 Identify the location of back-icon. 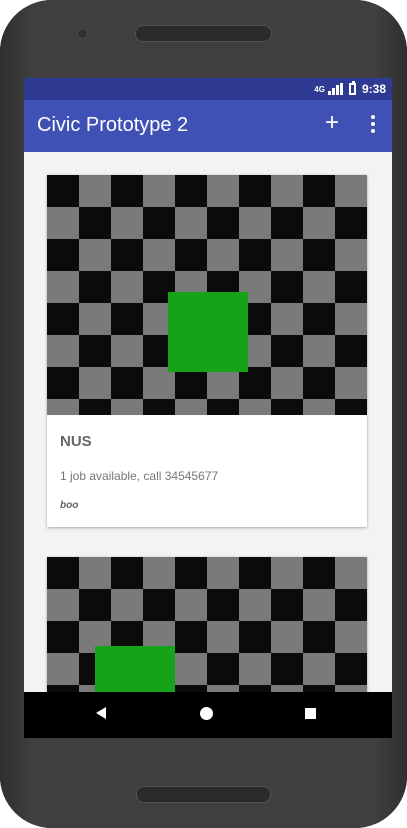
(101, 713).